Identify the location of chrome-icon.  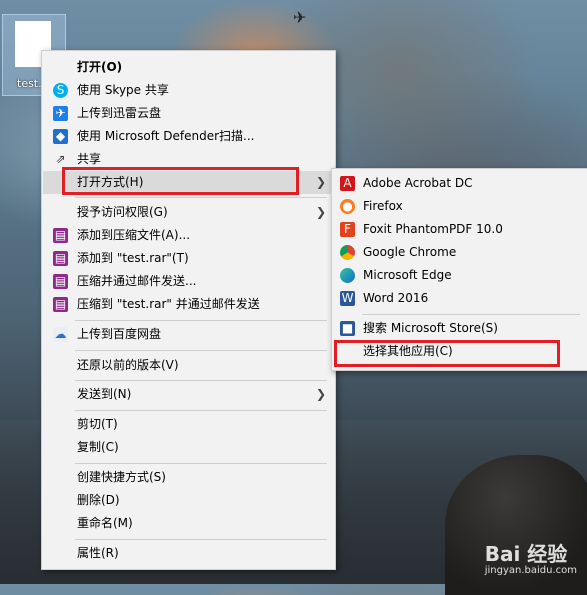
(347, 252).